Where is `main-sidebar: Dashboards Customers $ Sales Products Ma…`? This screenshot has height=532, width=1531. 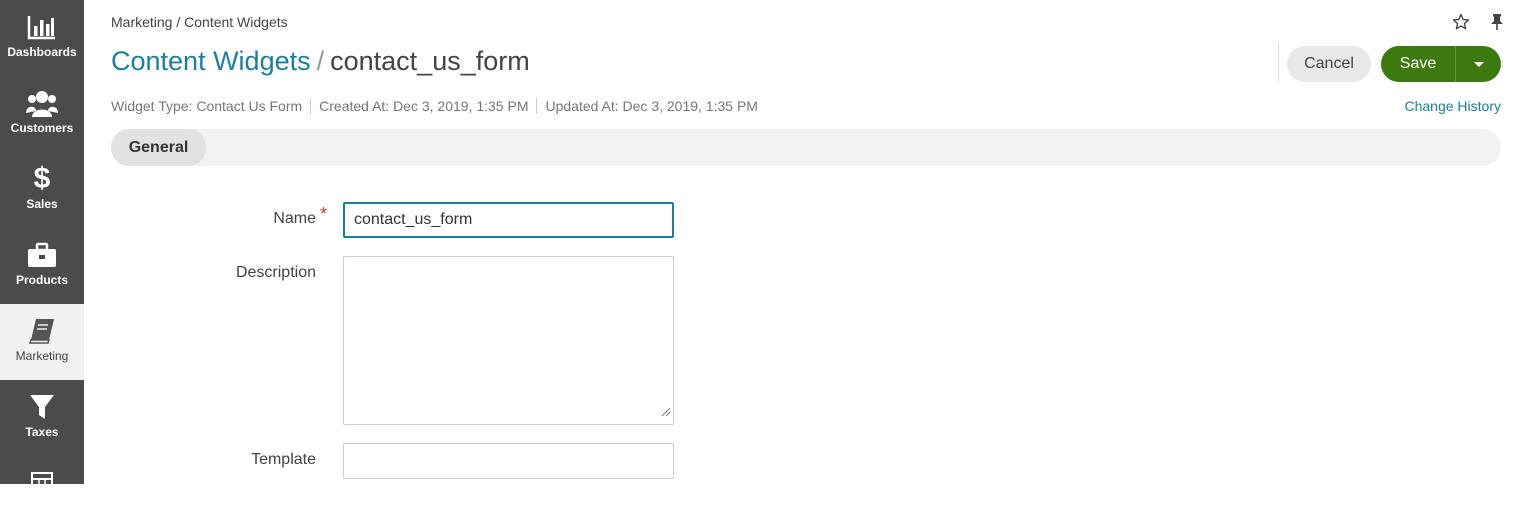
main-sidebar: Dashboards Customers $ Sales Products Ma… is located at coordinates (42, 247).